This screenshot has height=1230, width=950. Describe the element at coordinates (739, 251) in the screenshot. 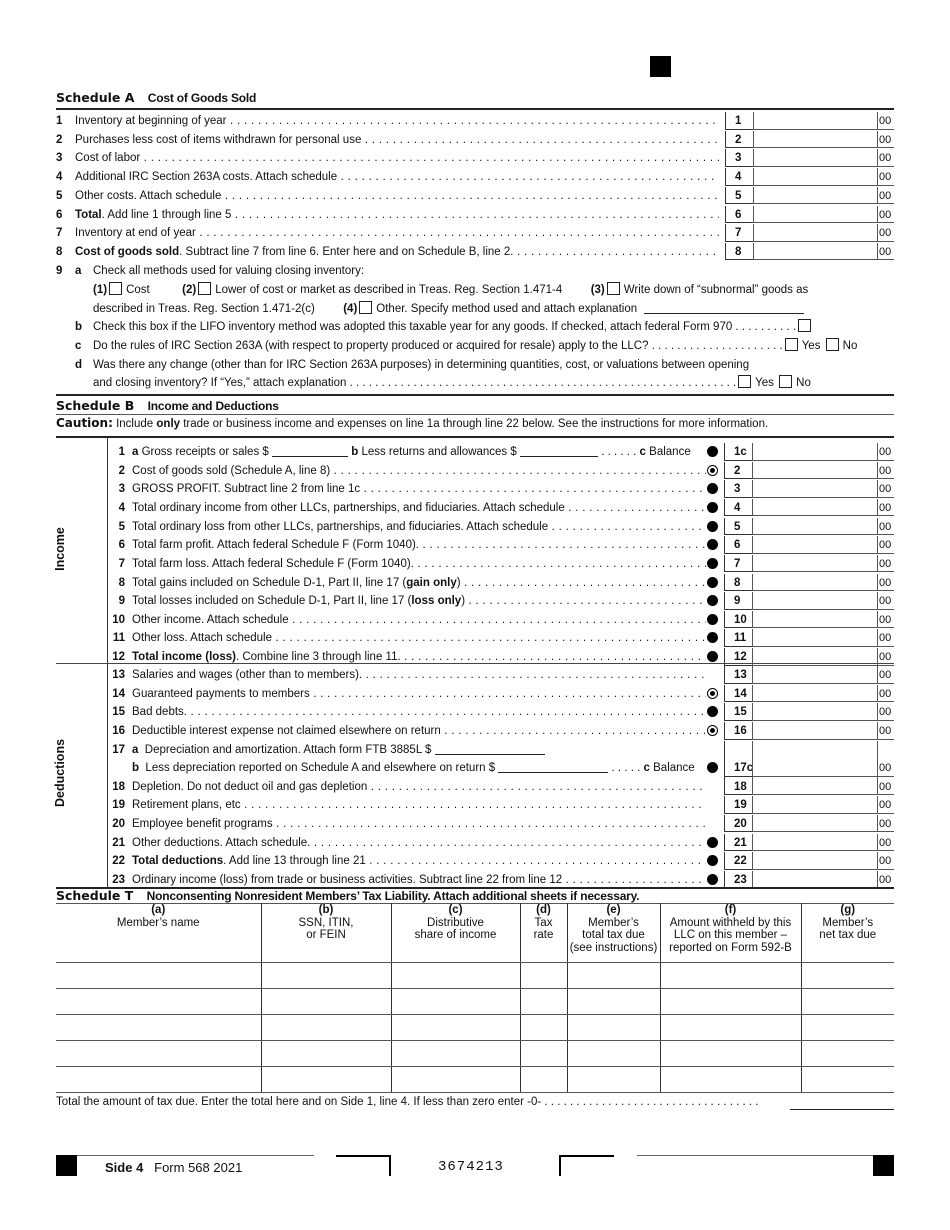

I see `line-box-label: 8` at that location.